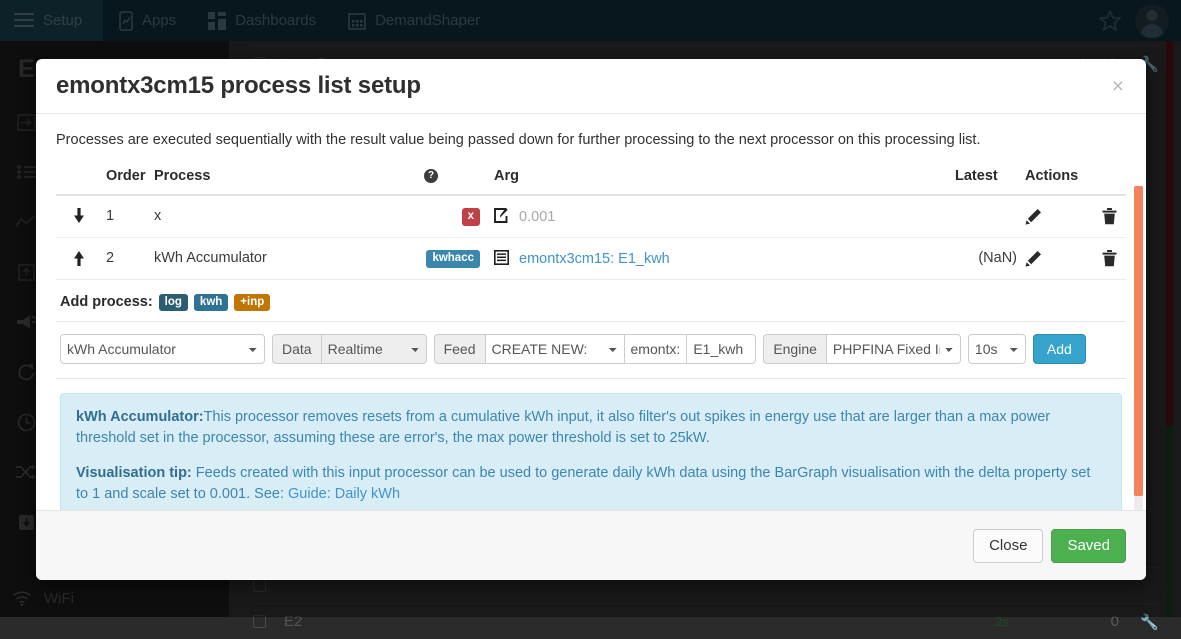 The image size is (1181, 639). I want to click on save-button: Saved, so click(1088, 546).